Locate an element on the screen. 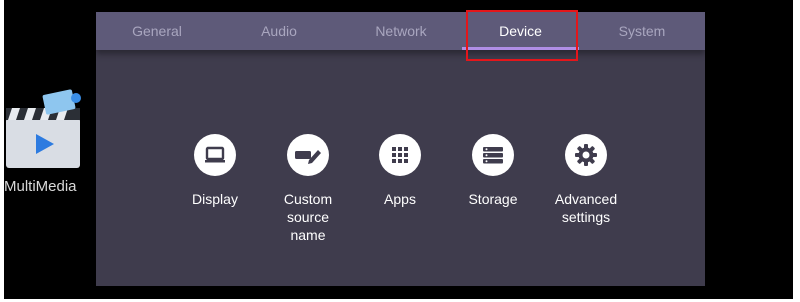 Image resolution: width=800 pixels, height=302 pixels. option-custom-source-name: Custom source name is located at coordinates (308, 189).